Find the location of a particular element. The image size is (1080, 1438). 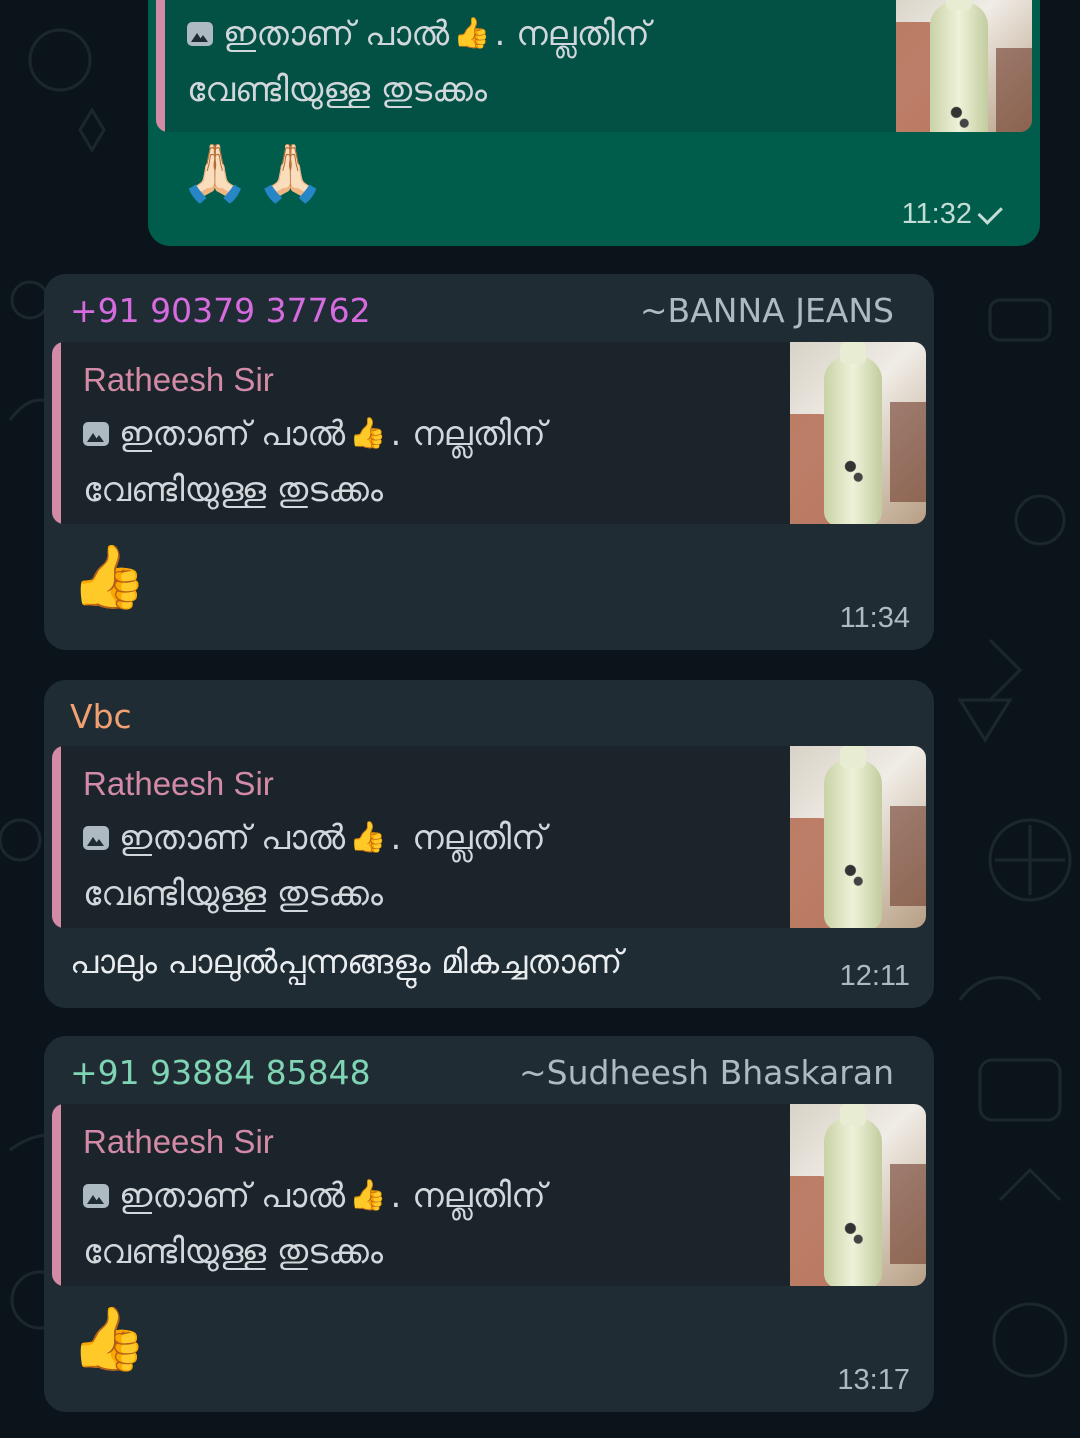

message-emoji: 🙏🏻🙏🏻 is located at coordinates (256, 173).